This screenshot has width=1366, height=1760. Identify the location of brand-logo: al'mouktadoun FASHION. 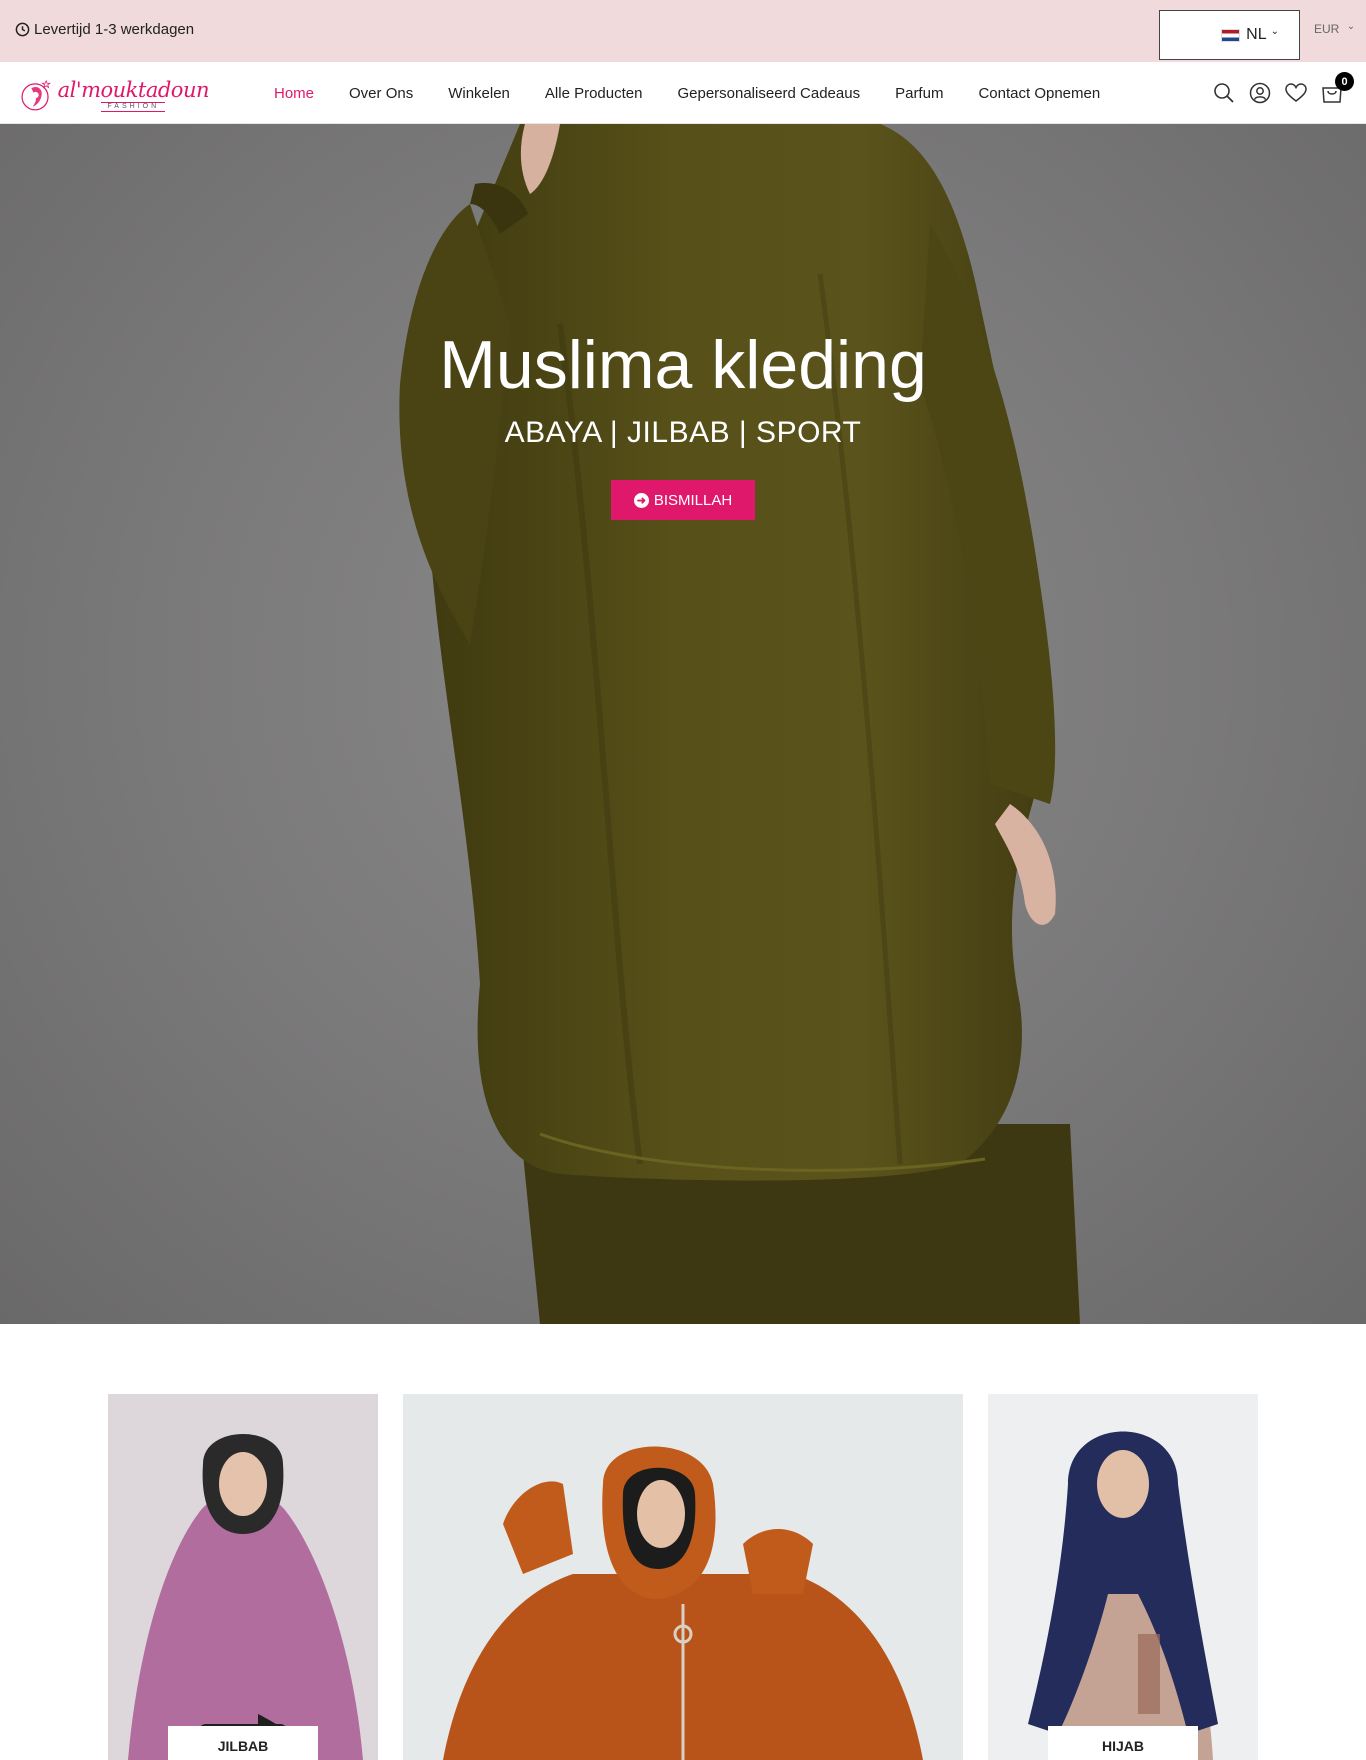
(114, 94).